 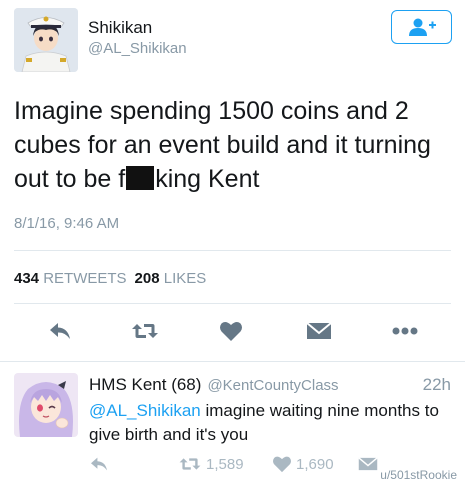 I want to click on more-icon, so click(x=405, y=331).